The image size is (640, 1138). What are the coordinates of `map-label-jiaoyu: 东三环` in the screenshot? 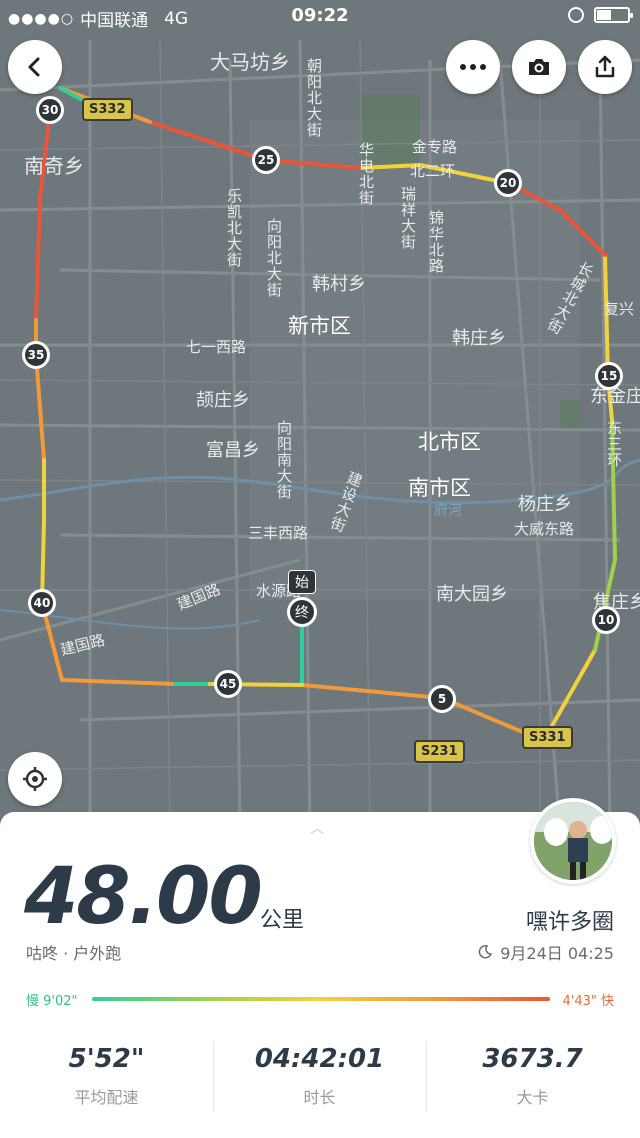 It's located at (614, 444).